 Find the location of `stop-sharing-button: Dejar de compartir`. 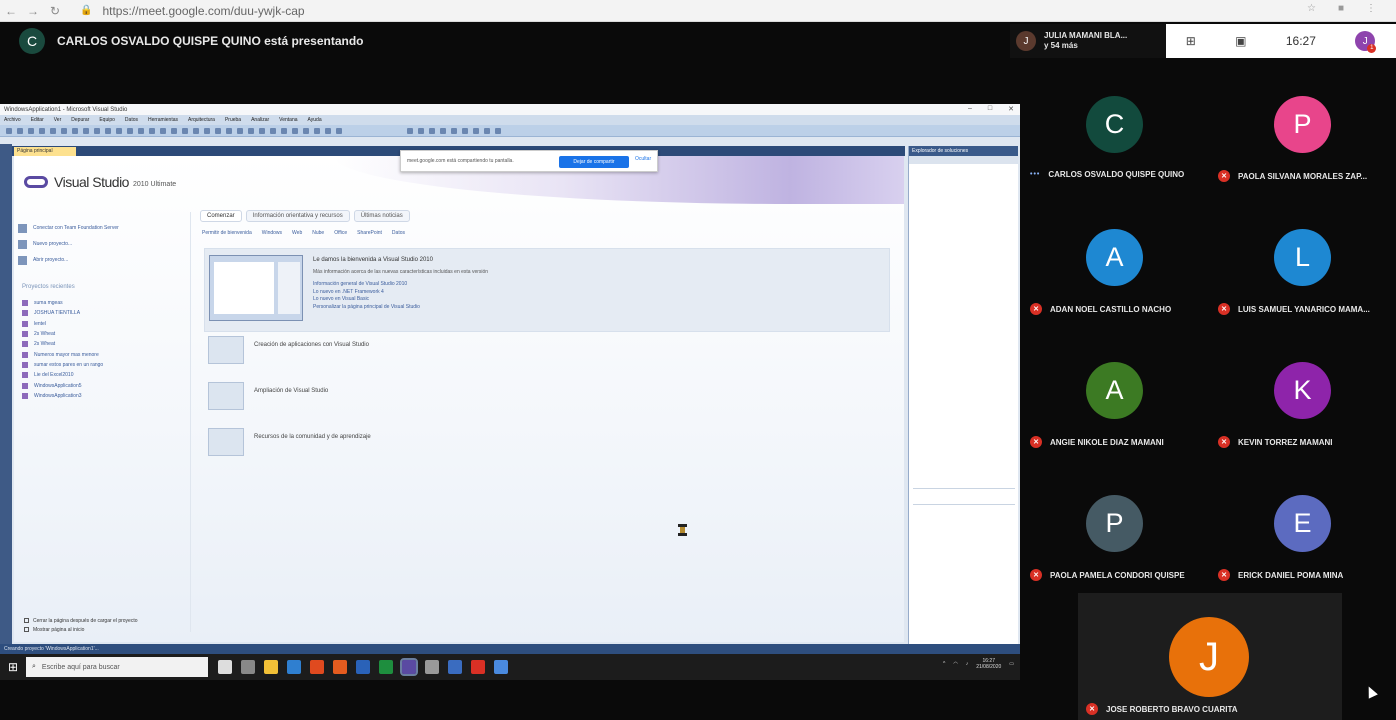

stop-sharing-button: Dejar de compartir is located at coordinates (594, 162).